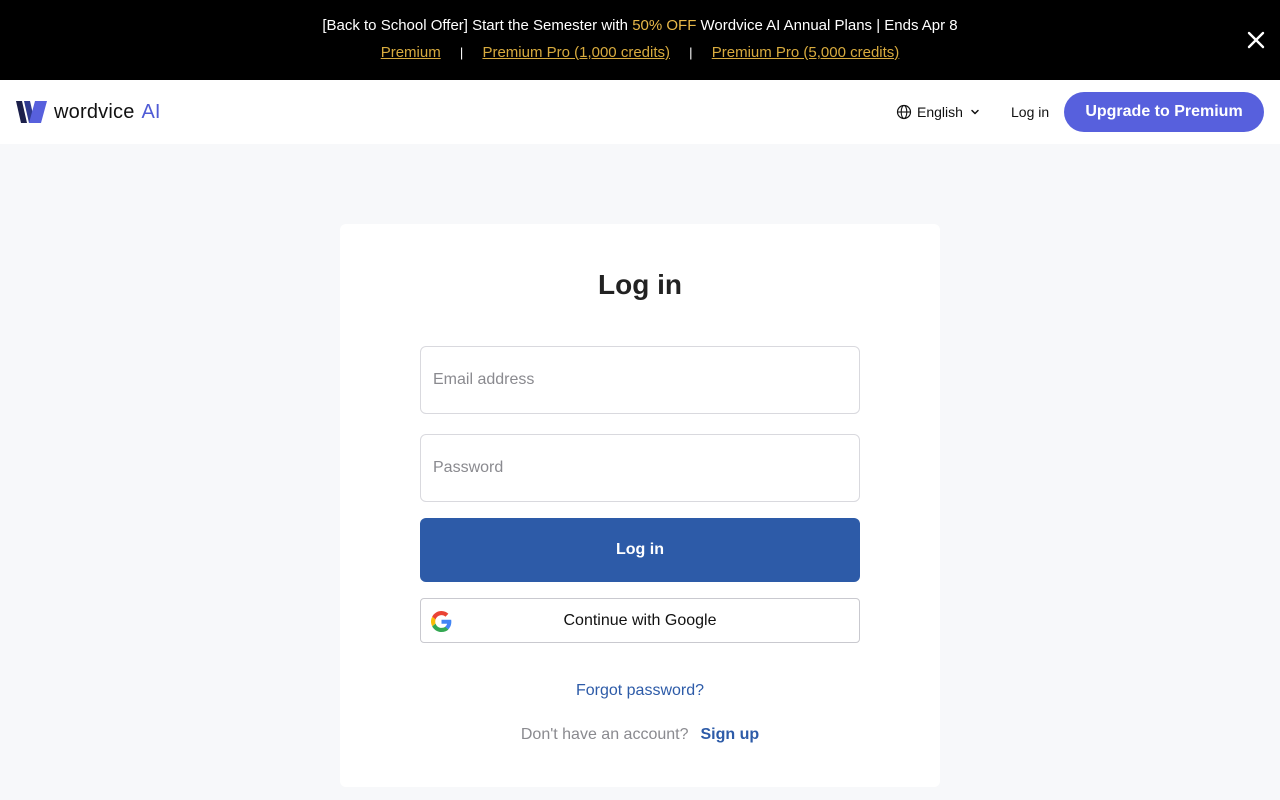 This screenshot has width=1280, height=800. What do you see at coordinates (151, 111) in the screenshot?
I see `brand-suffix: AI` at bounding box center [151, 111].